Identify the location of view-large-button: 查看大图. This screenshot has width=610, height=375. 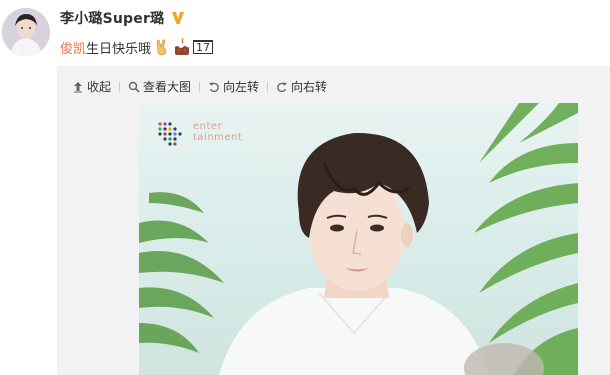
(159, 86).